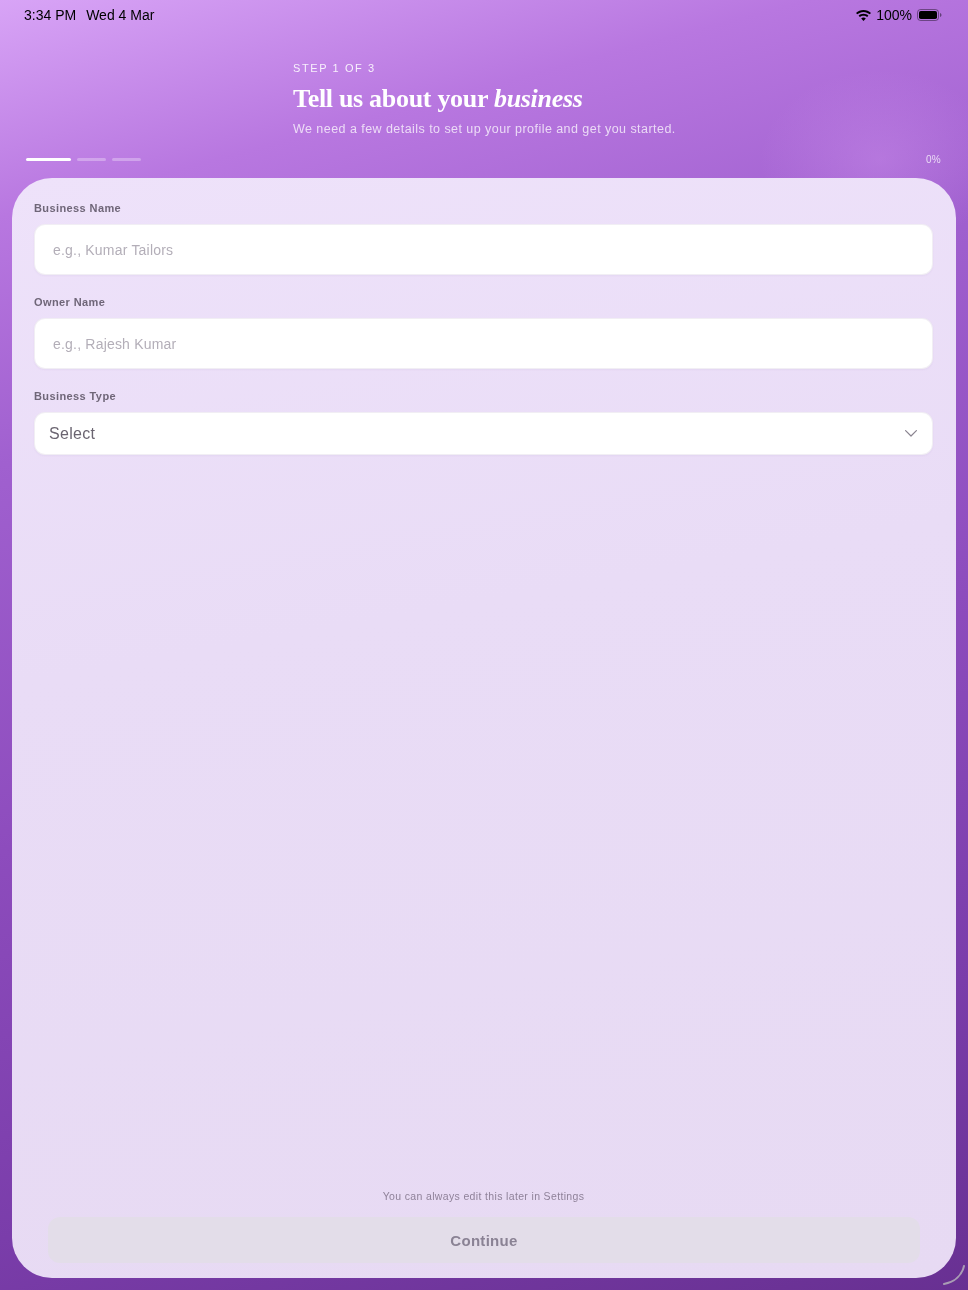 This screenshot has width=968, height=1290. What do you see at coordinates (50, 15) in the screenshot?
I see `status-time: 3:34 PM` at bounding box center [50, 15].